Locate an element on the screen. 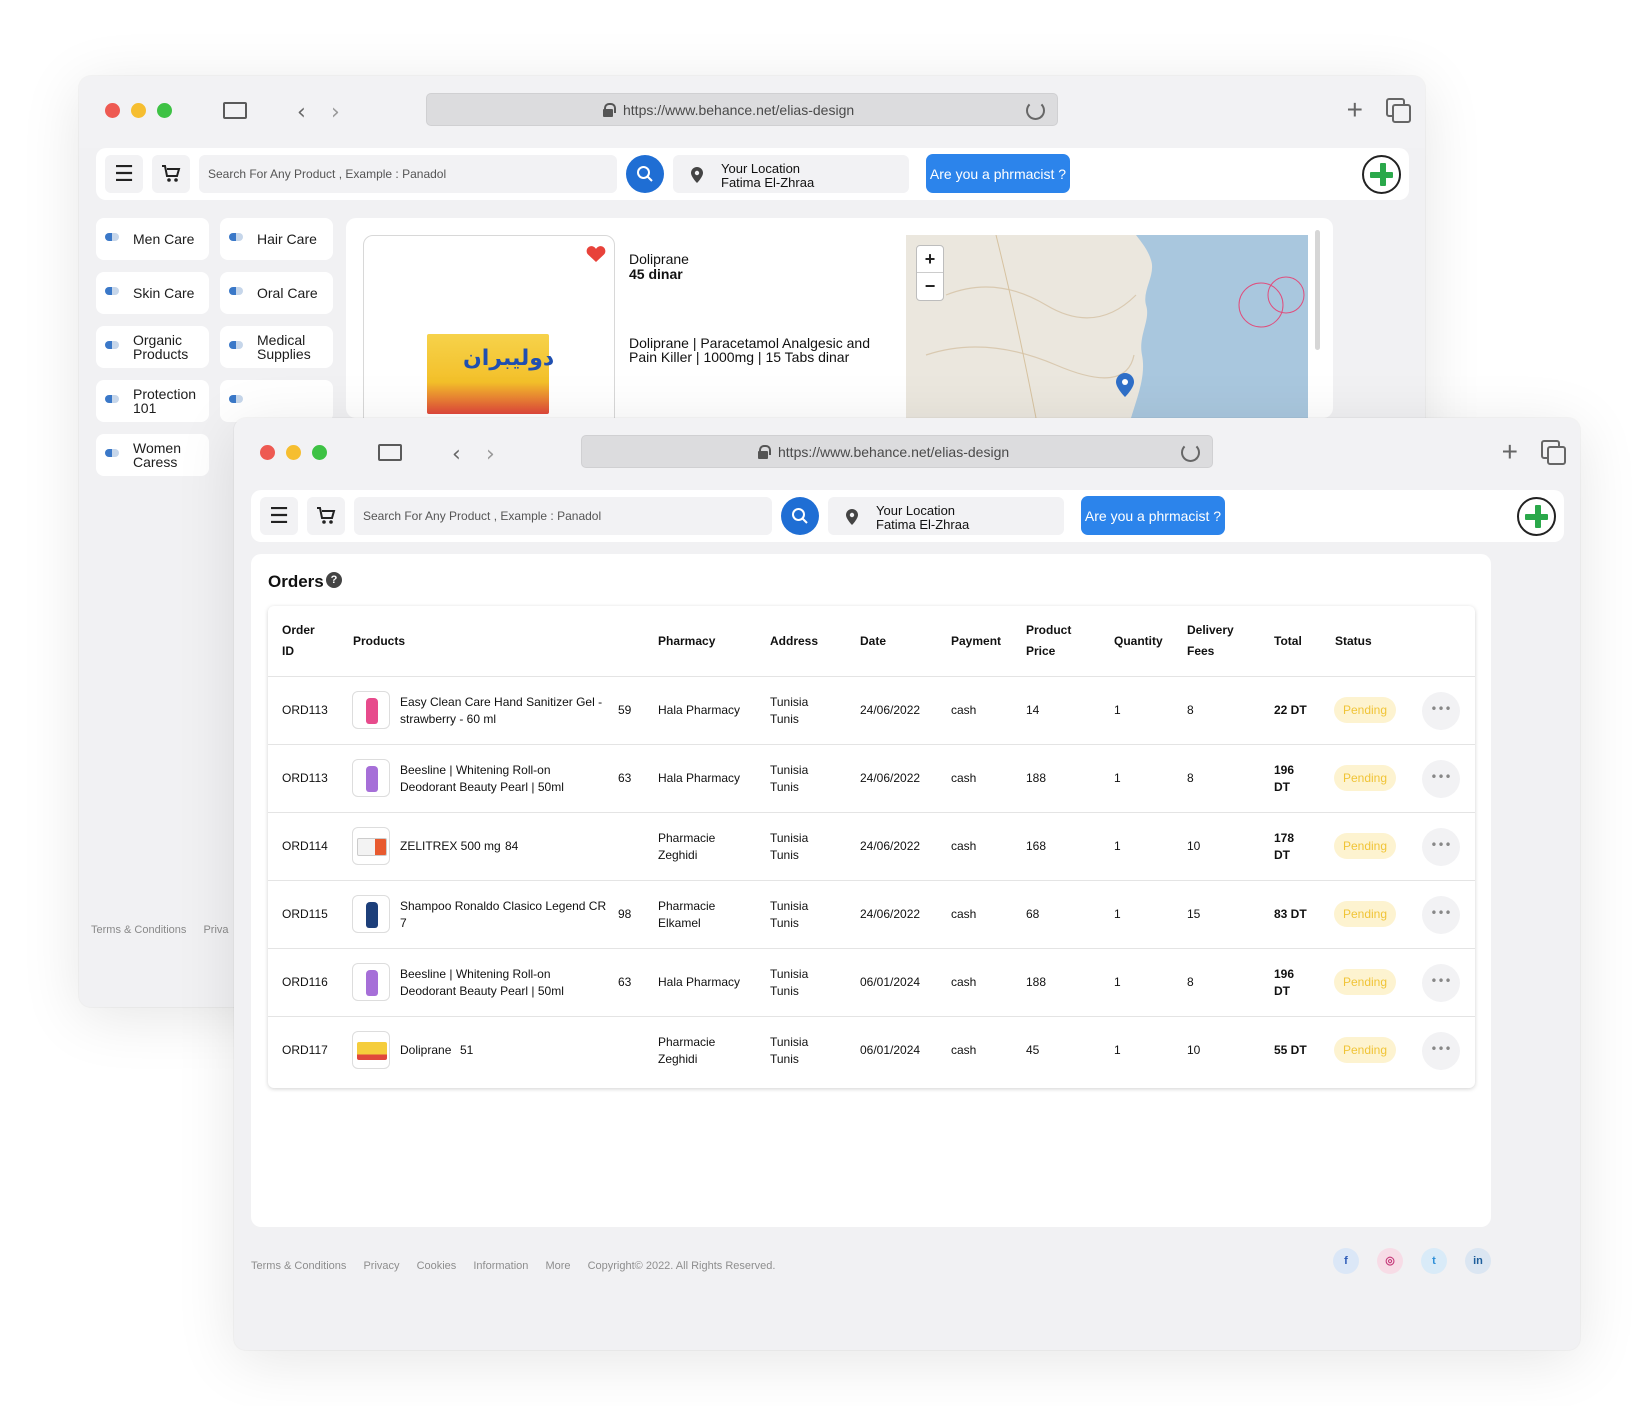 The image size is (1649, 1406). category-organic-products: Organic Products is located at coordinates (152, 347).